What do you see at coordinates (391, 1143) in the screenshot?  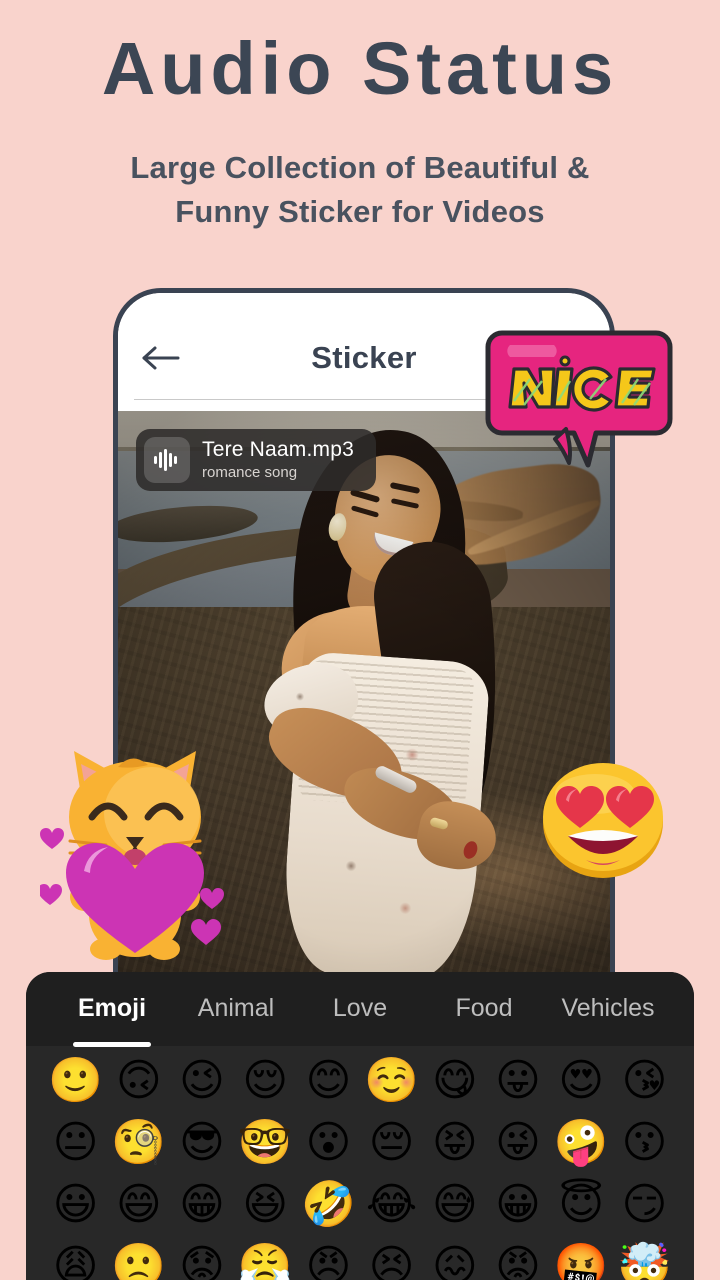 I see `emoji-cell: 😔` at bounding box center [391, 1143].